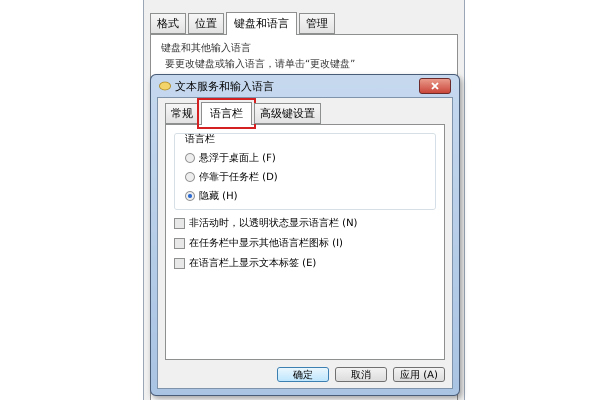 This screenshot has width=600, height=400. Describe the element at coordinates (168, 23) in the screenshot. I see `tab: 格式` at that location.